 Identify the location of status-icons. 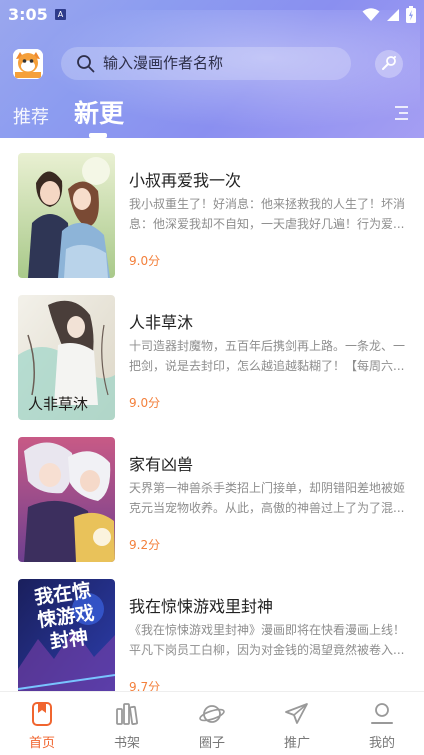
(389, 14).